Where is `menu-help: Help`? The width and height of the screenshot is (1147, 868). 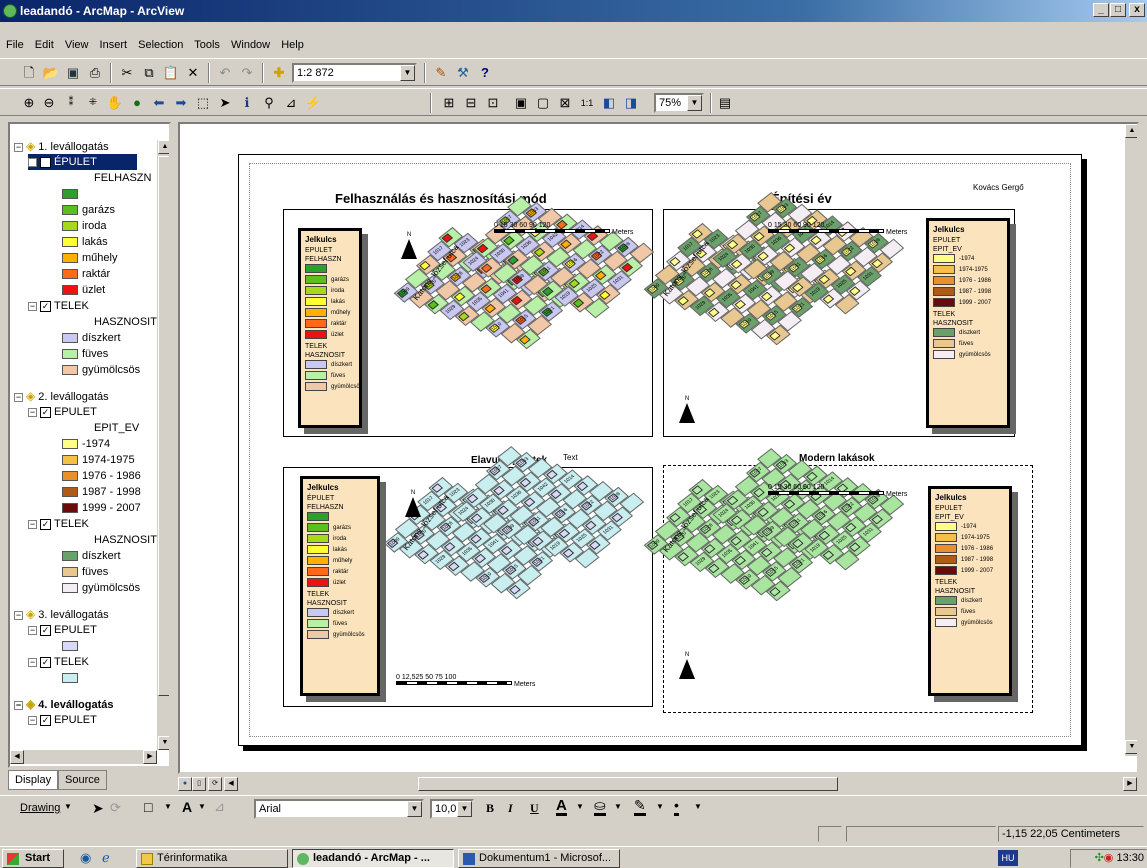
menu-help: Help is located at coordinates (292, 45).